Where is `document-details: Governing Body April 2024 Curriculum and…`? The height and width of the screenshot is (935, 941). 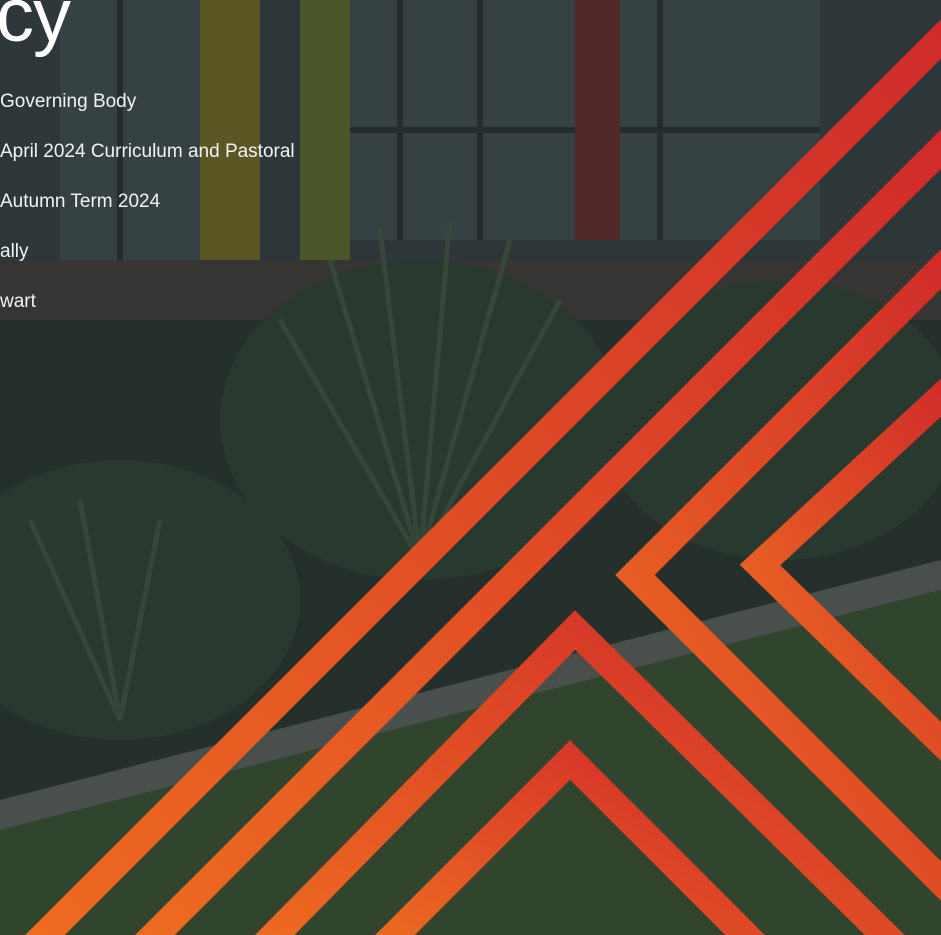
document-details: Governing Body April 2024 Curriculum and… is located at coordinates (147, 217).